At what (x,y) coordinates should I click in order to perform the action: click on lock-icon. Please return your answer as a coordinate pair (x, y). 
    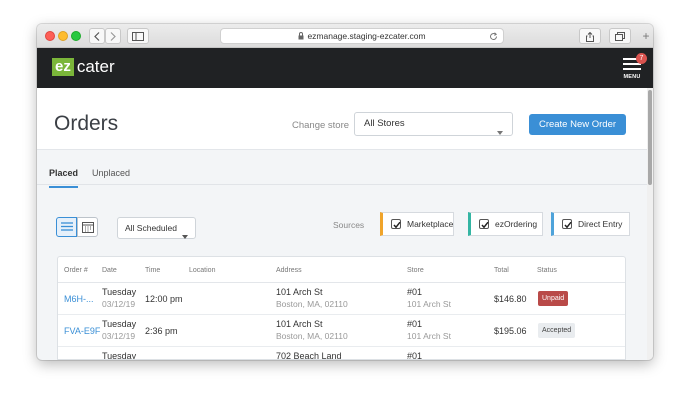
    Looking at the image, I should click on (301, 37).